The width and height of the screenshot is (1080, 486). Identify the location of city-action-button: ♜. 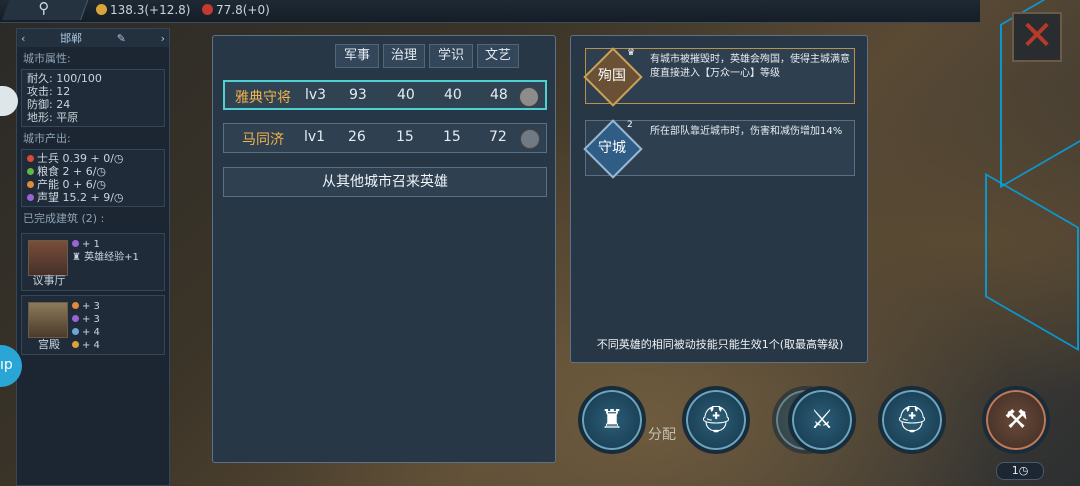
(612, 420).